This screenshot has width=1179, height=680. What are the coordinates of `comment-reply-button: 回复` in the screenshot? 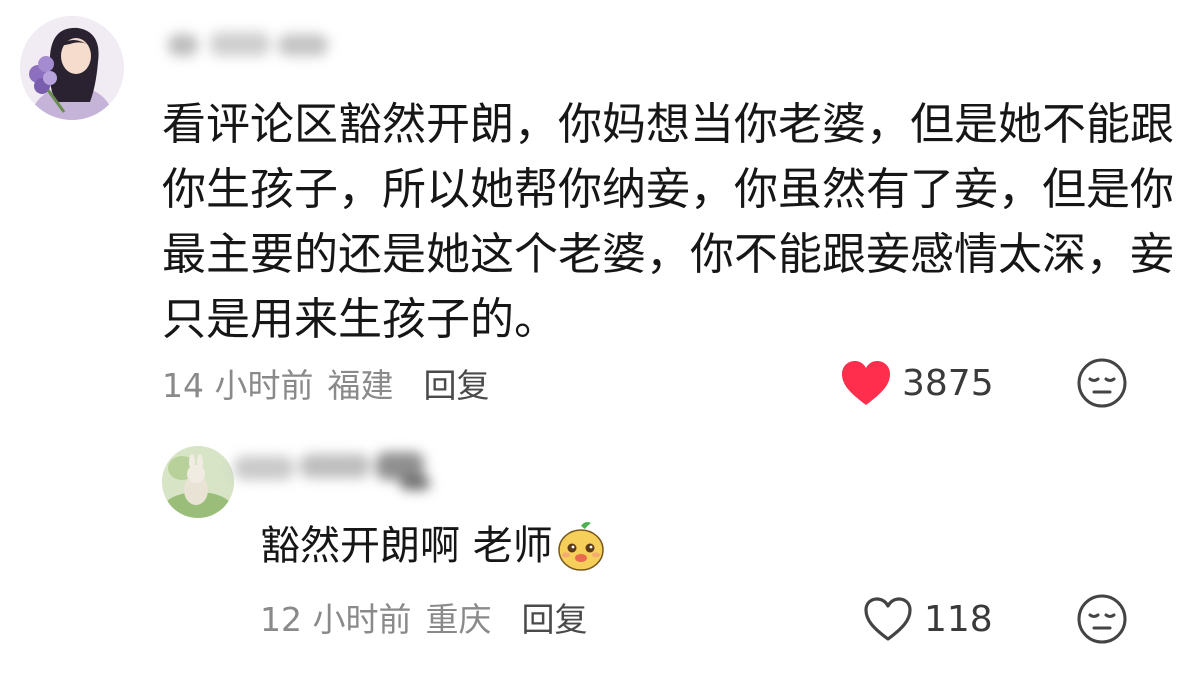 It's located at (456, 383).